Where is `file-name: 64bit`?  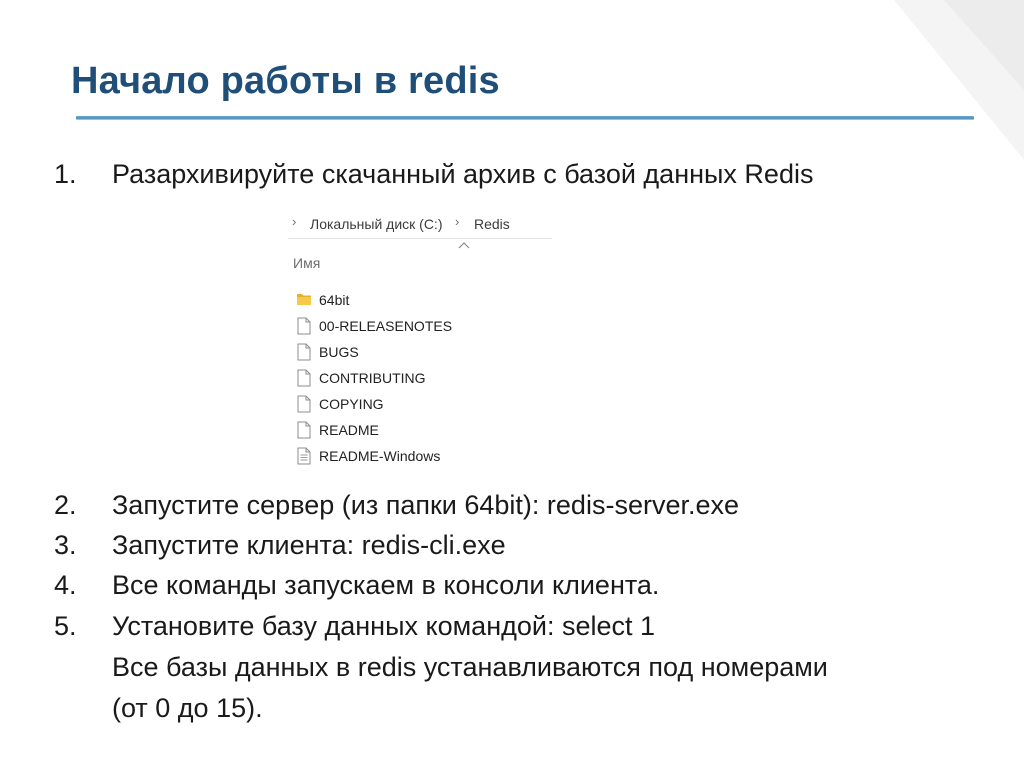 file-name: 64bit is located at coordinates (334, 300).